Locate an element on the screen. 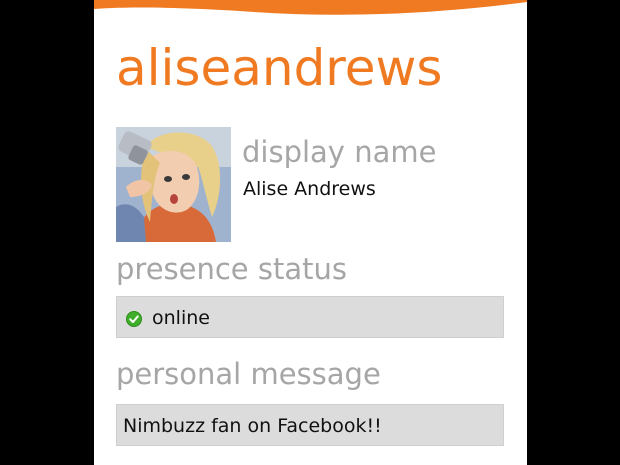  presence-status-label: presence status is located at coordinates (231, 269).